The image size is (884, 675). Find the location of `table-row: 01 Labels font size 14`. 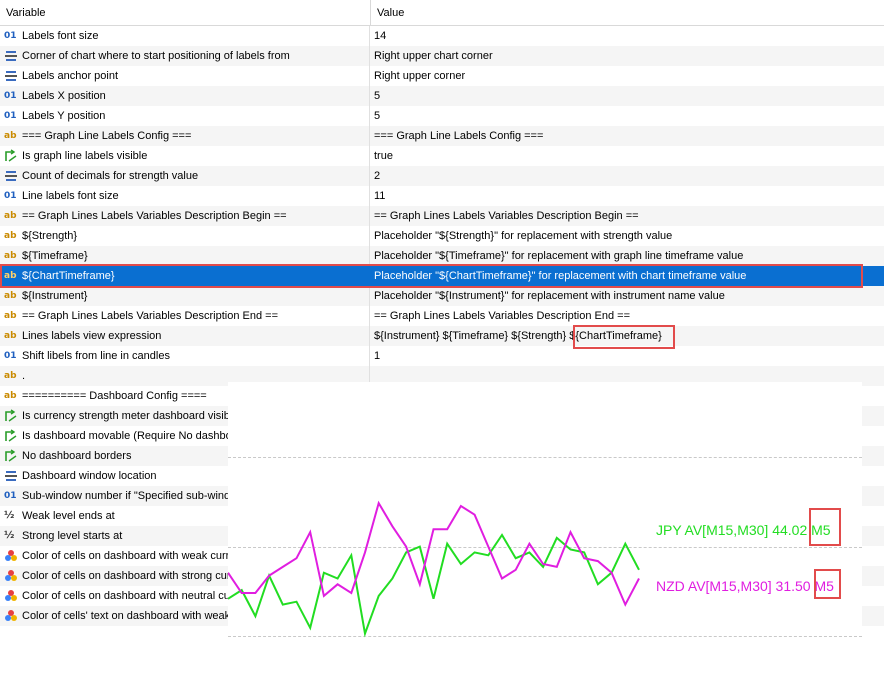

table-row: 01 Labels font size 14 is located at coordinates (442, 36).